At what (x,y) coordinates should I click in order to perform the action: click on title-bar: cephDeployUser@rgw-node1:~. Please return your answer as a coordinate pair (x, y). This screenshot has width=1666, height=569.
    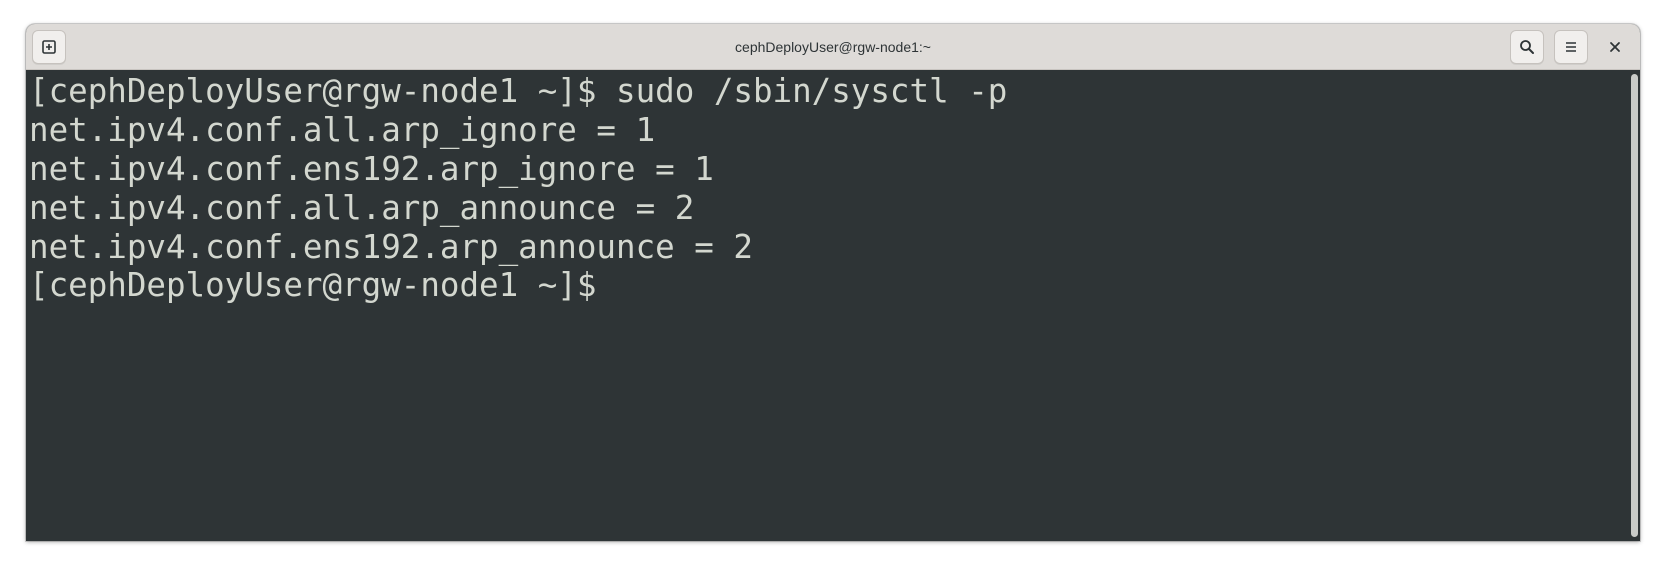
    Looking at the image, I should click on (833, 47).